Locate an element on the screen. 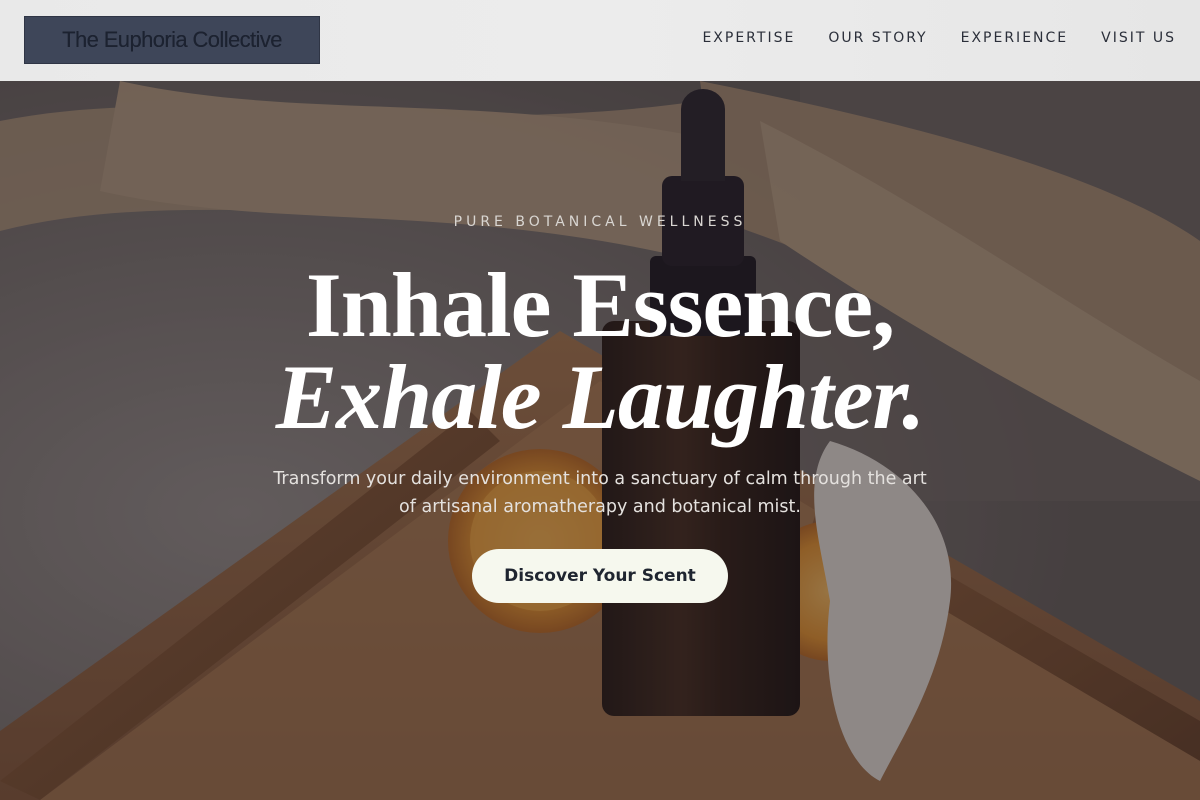 The image size is (1200, 800). brand-name: The Euphoria Collective is located at coordinates (172, 39).